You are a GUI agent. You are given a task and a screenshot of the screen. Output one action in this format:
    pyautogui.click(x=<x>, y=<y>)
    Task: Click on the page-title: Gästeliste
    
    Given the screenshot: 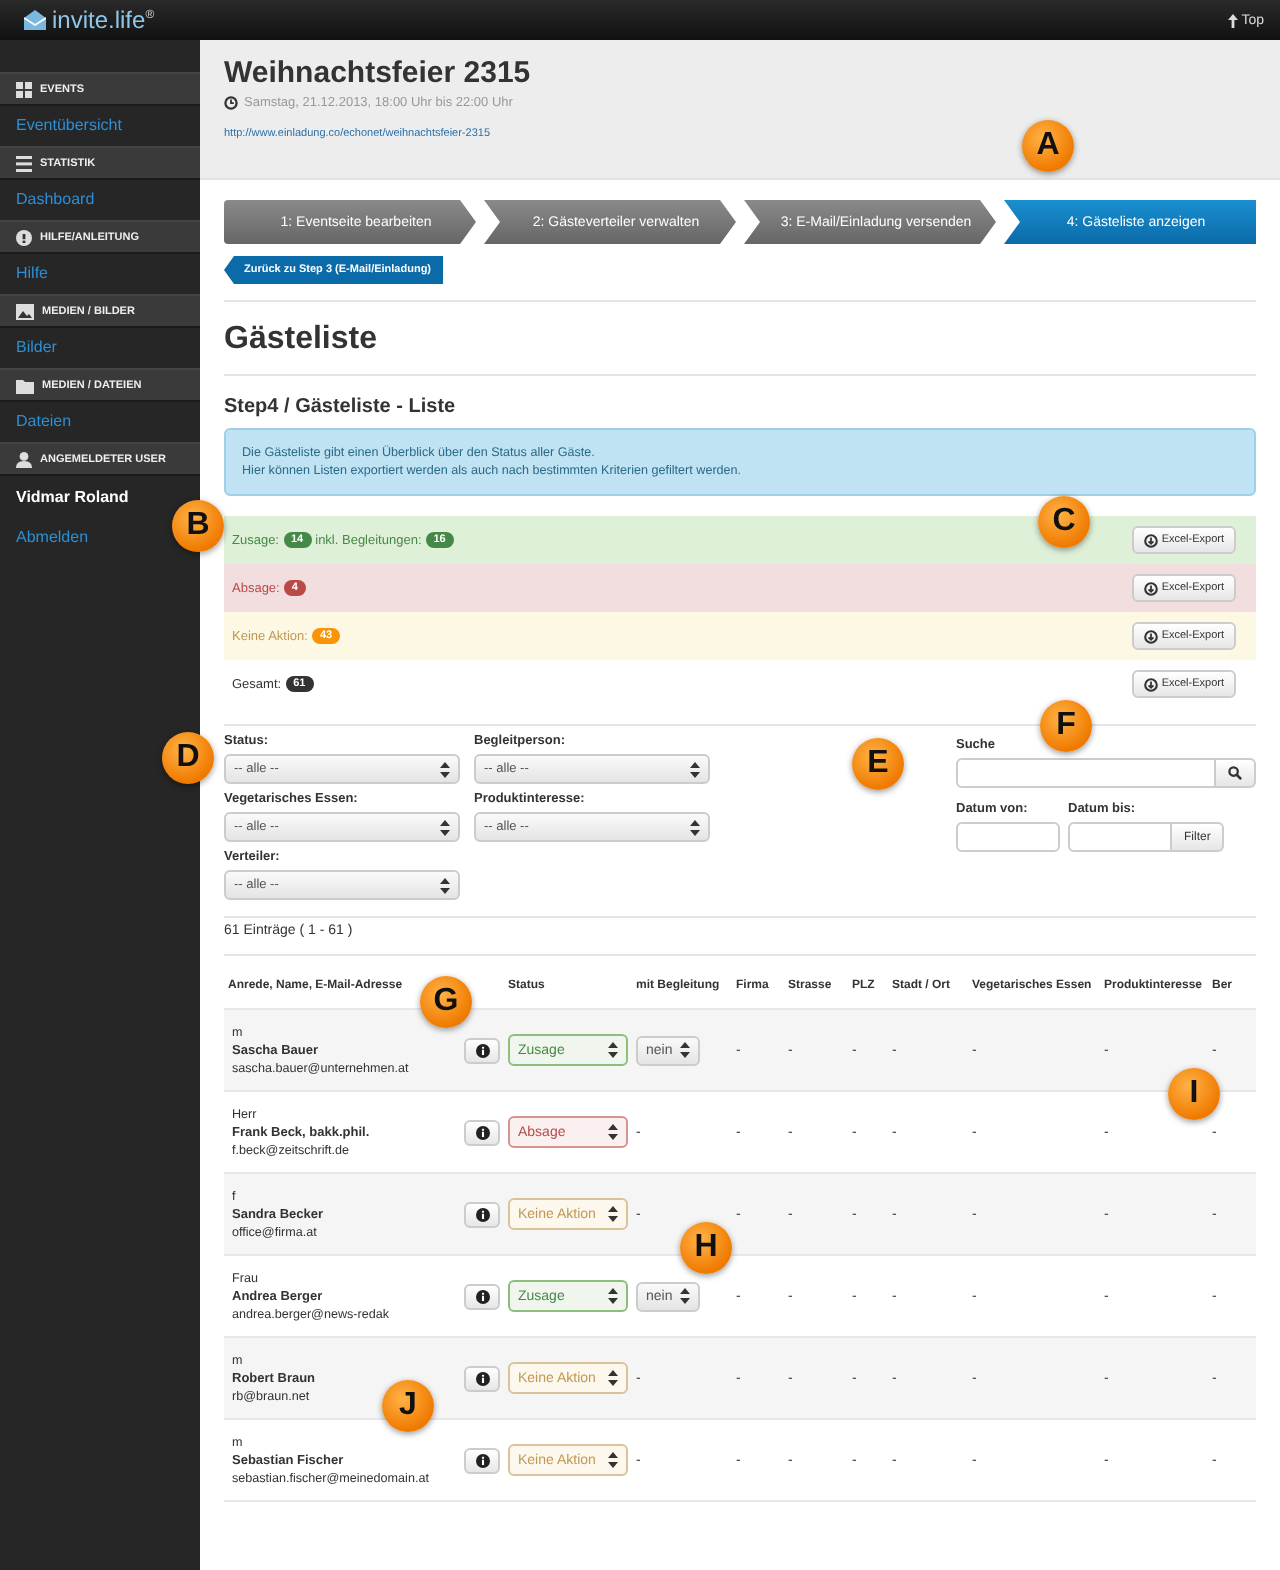 What is the action you would take?
    pyautogui.click(x=301, y=340)
    